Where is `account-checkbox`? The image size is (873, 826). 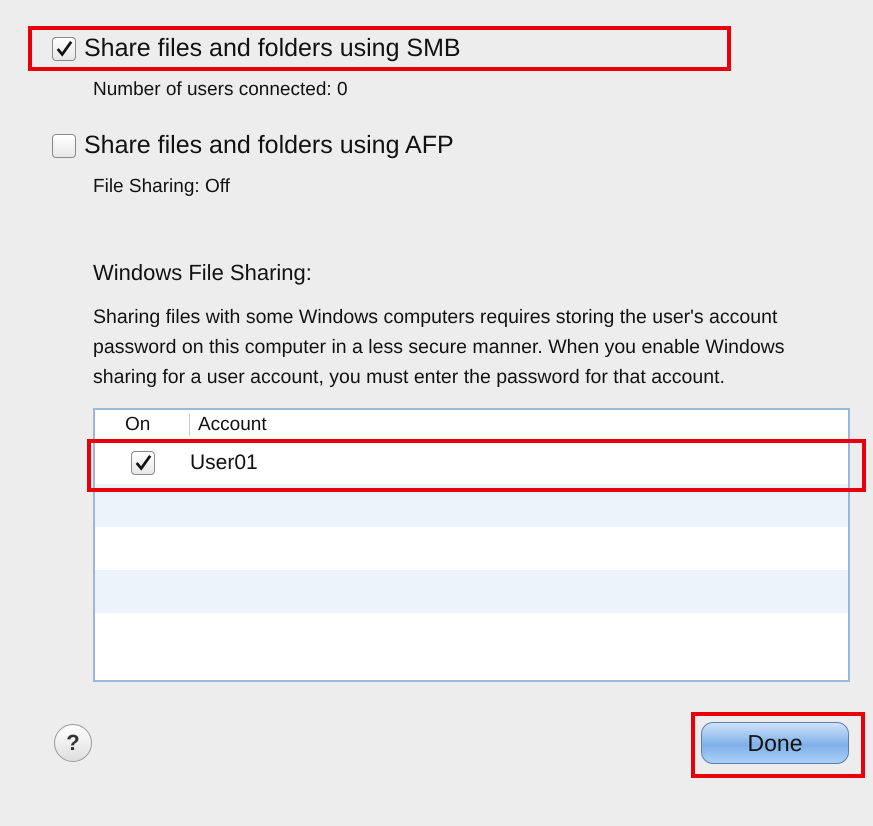 account-checkbox is located at coordinates (142, 462).